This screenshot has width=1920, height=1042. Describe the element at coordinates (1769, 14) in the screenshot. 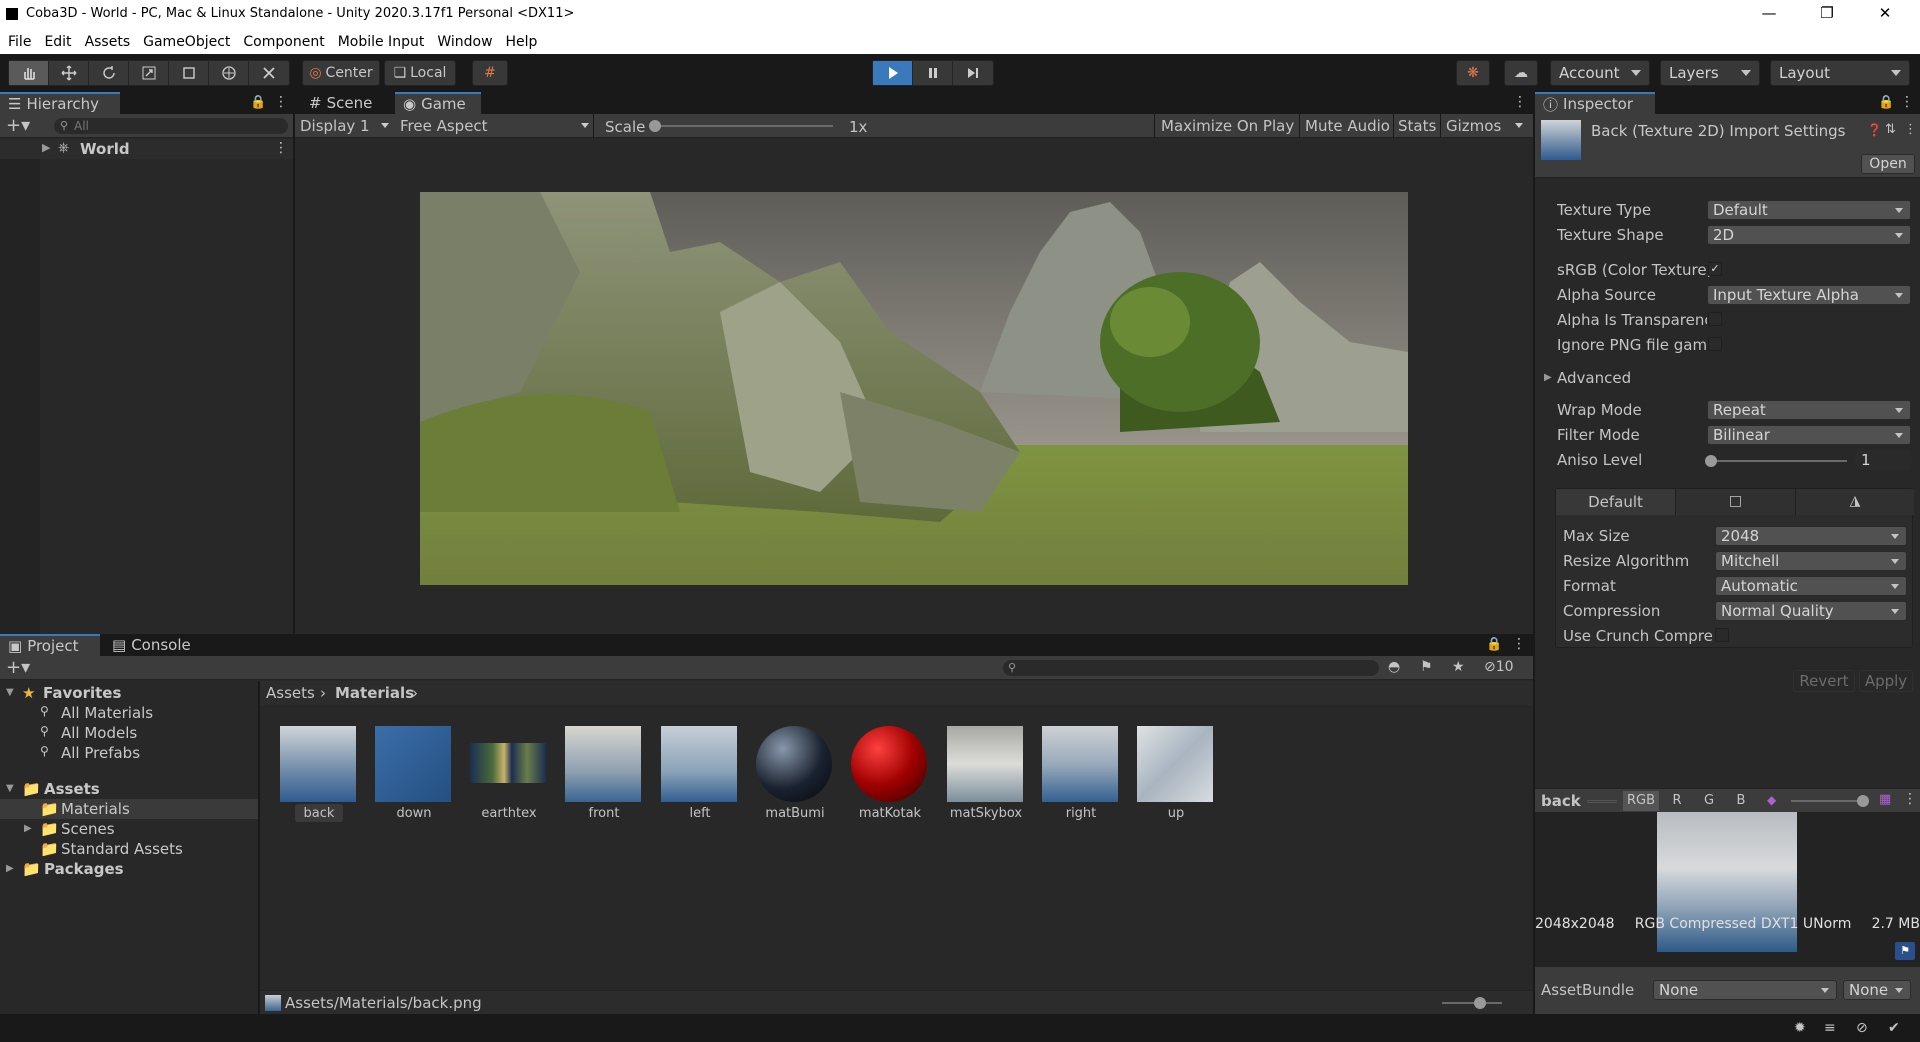

I see `minimize-icon: —` at that location.